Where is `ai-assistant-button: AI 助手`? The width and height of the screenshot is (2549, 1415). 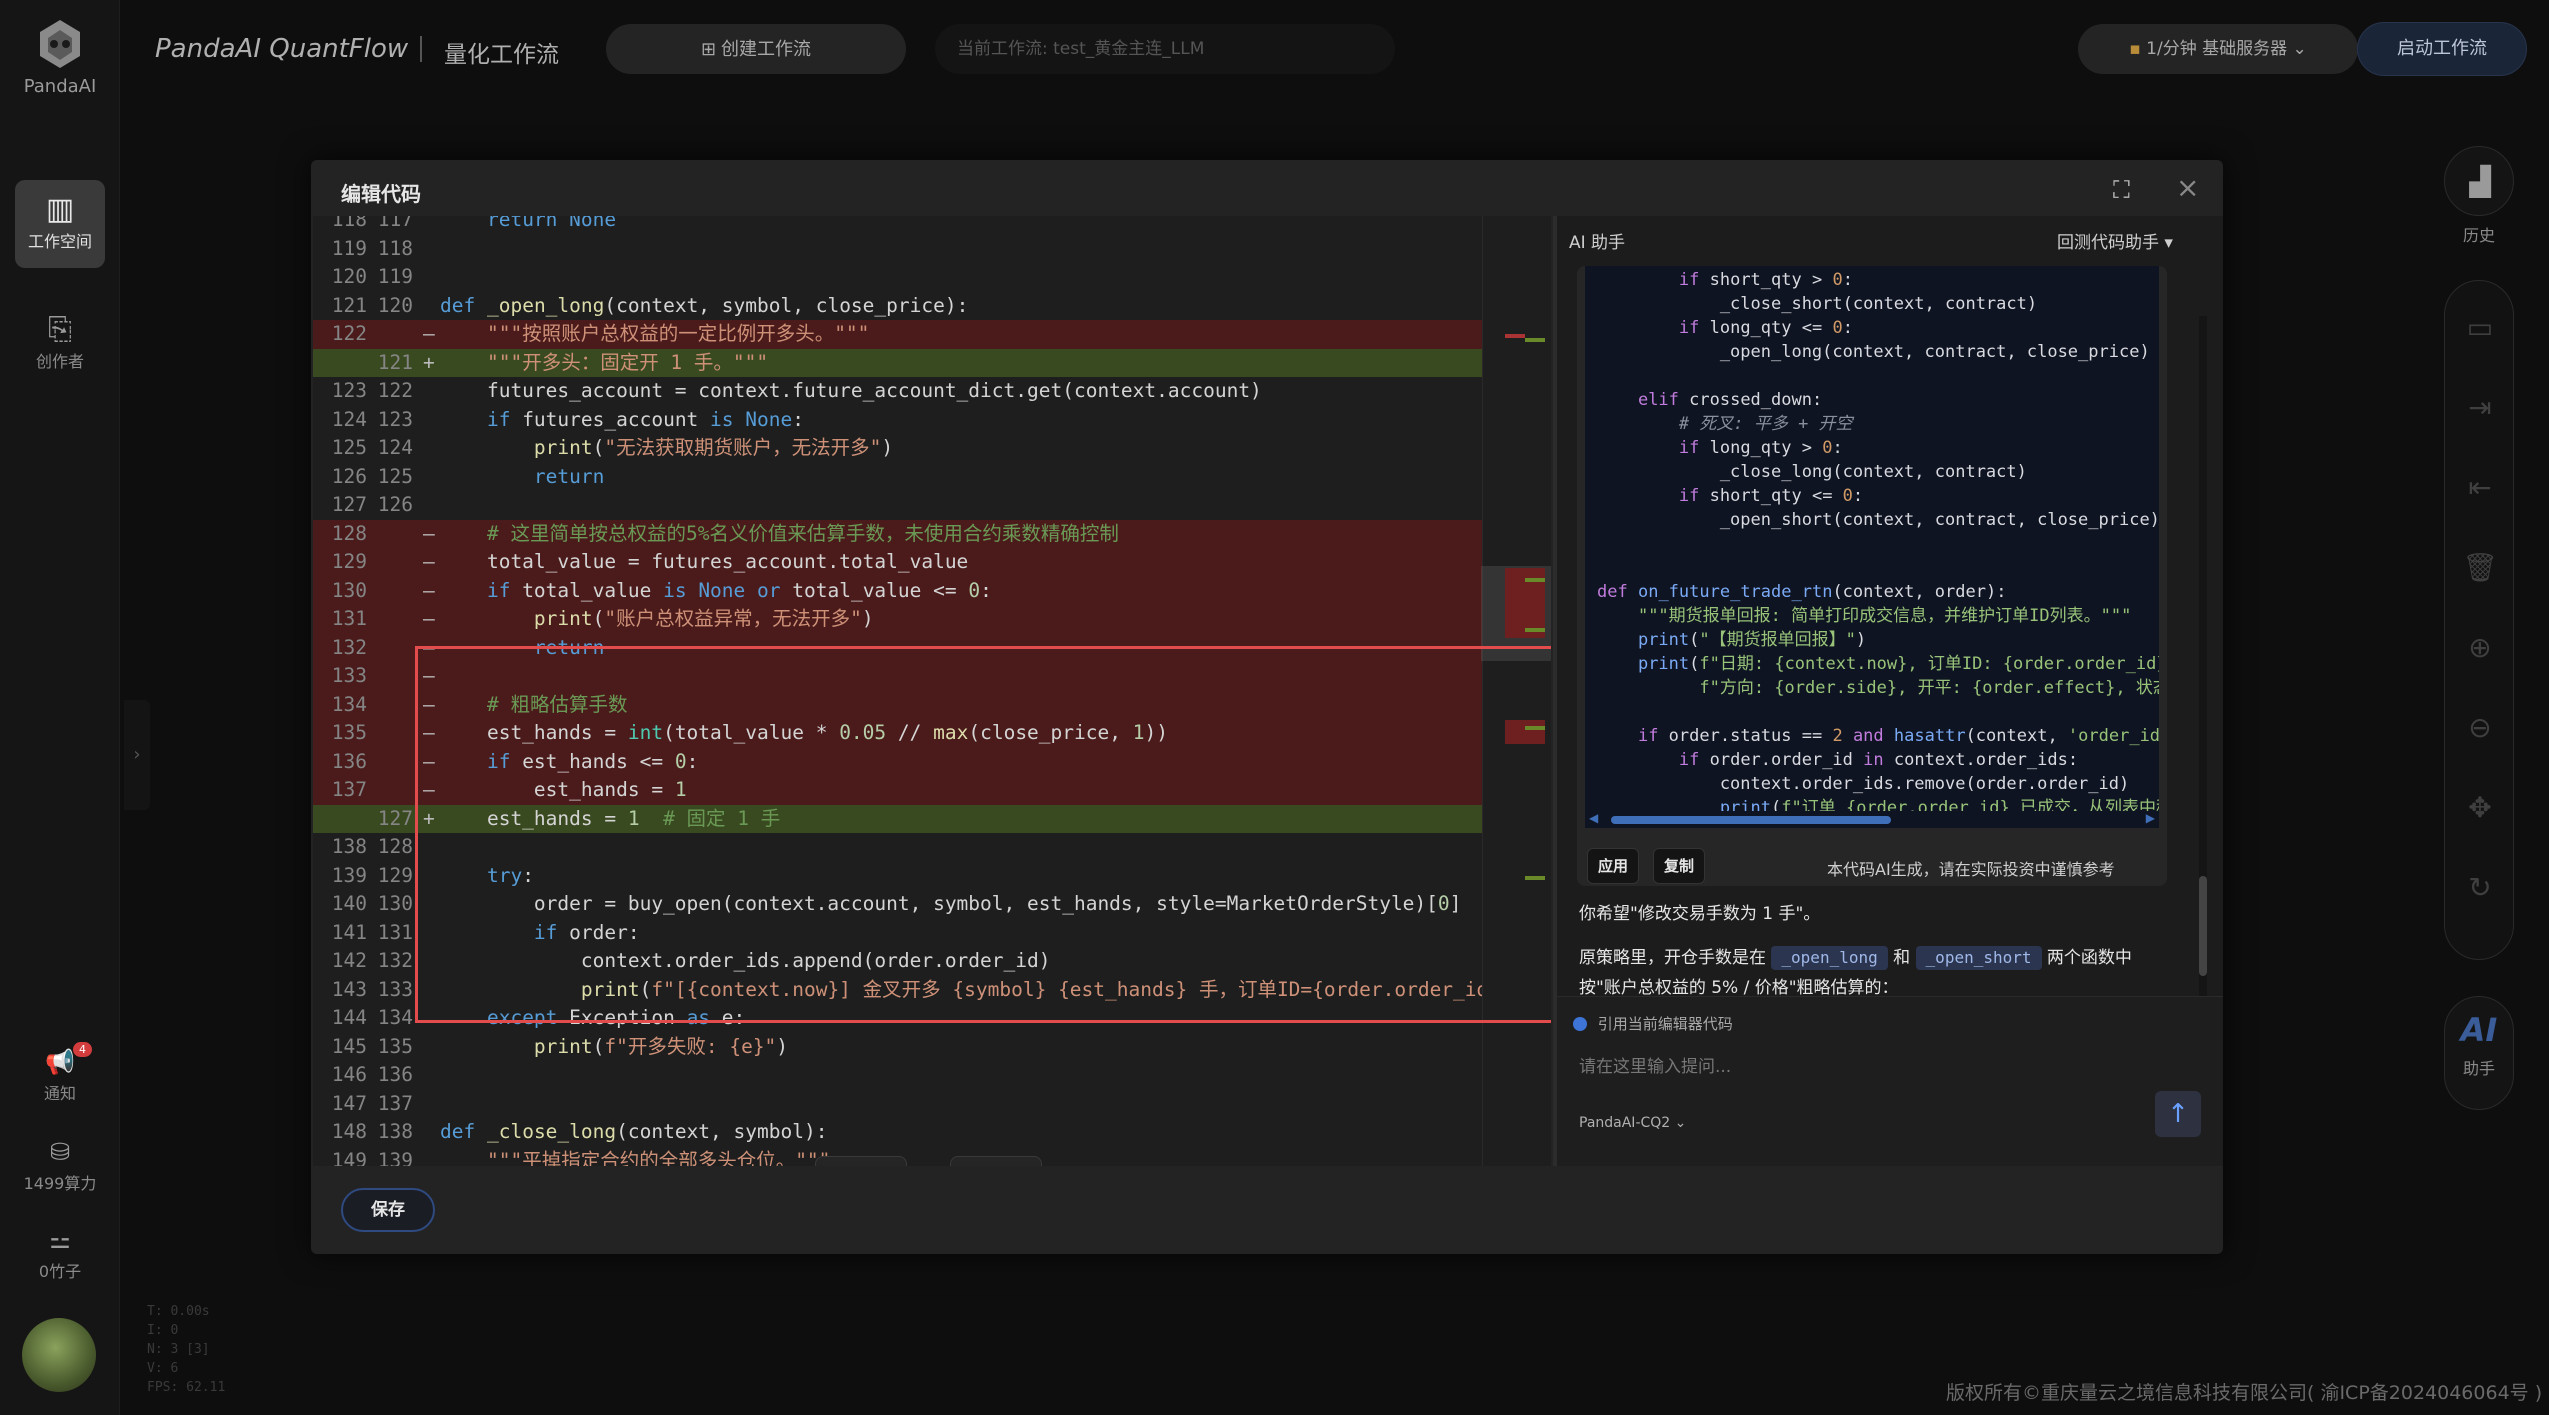 ai-assistant-button: AI 助手 is located at coordinates (2479, 1053).